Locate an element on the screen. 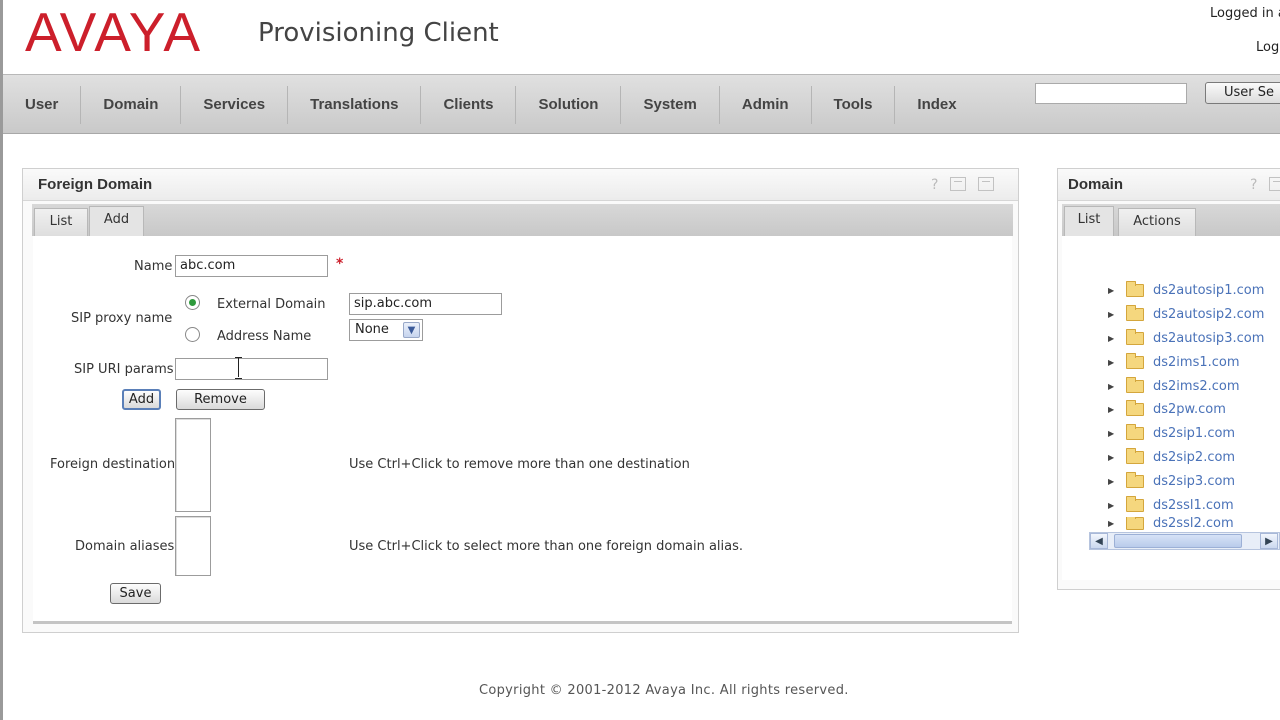  tree-item: ▶ ds2ims2.com is located at coordinates (1194, 386).